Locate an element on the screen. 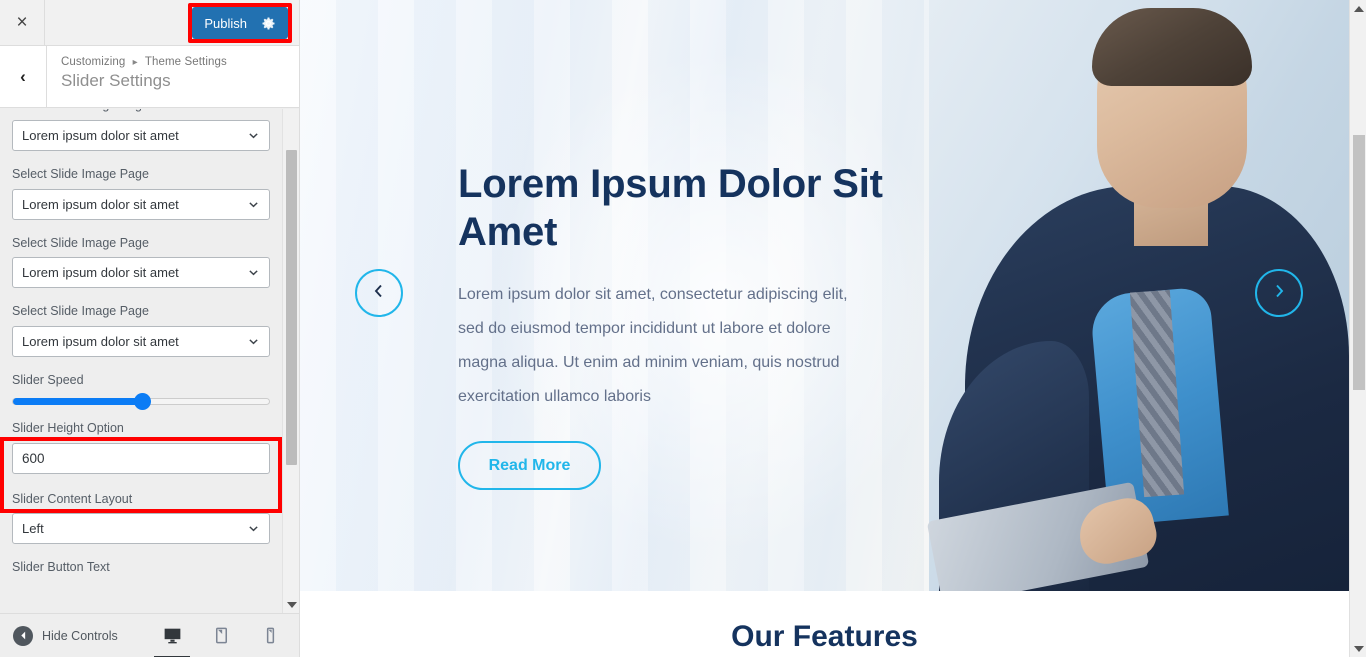  range-thumb is located at coordinates (142, 401).